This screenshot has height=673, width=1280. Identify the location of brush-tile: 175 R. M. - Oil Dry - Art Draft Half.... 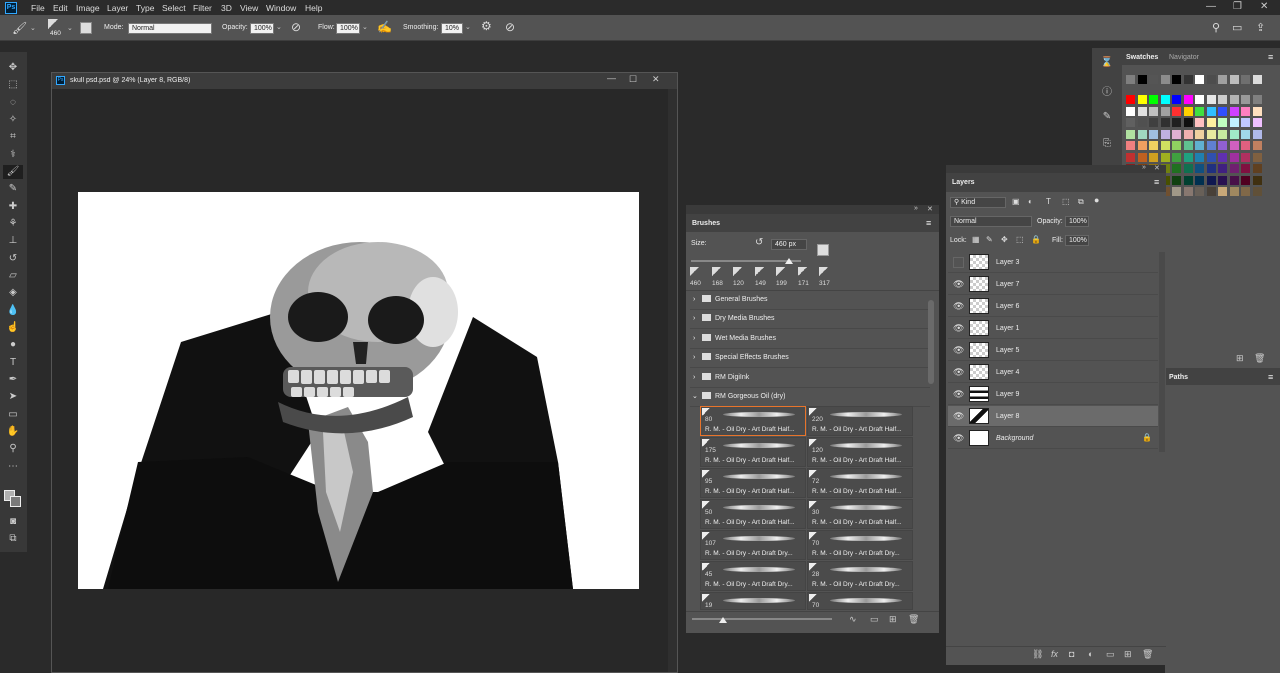
(753, 452).